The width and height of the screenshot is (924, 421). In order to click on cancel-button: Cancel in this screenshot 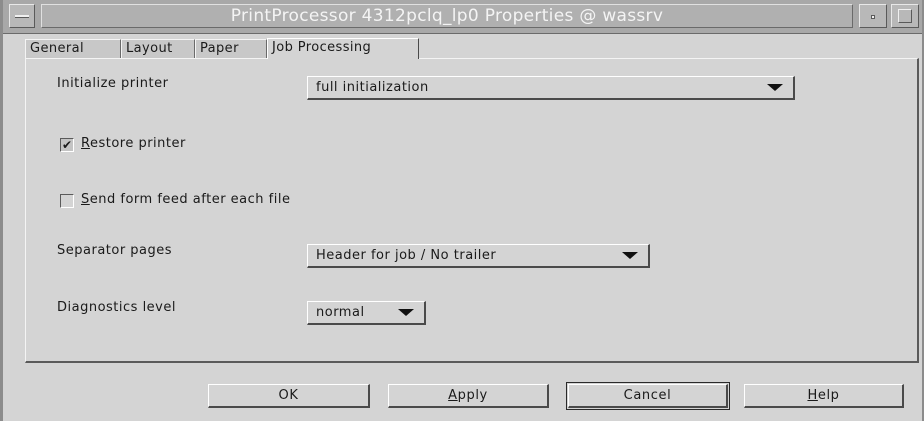, I will do `click(648, 396)`.